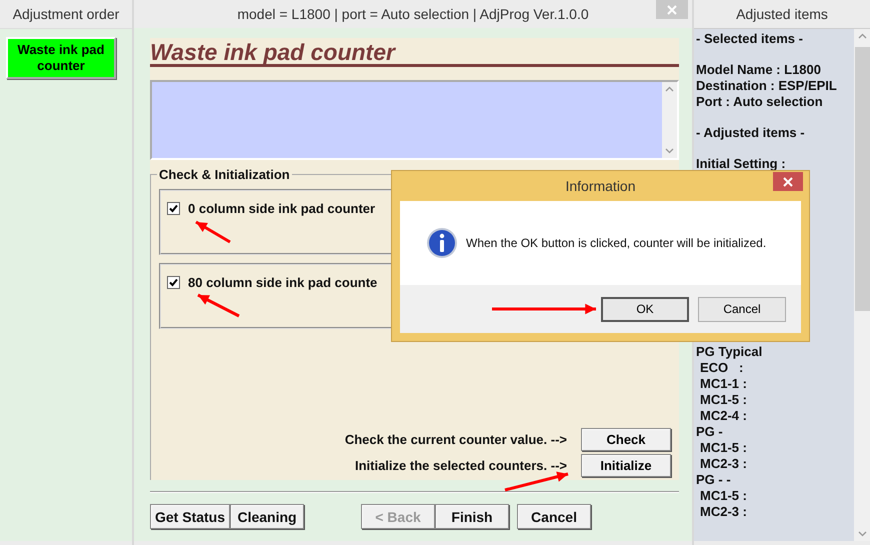 The width and height of the screenshot is (870, 545). I want to click on item-line: Model Name : L1800, so click(759, 70).